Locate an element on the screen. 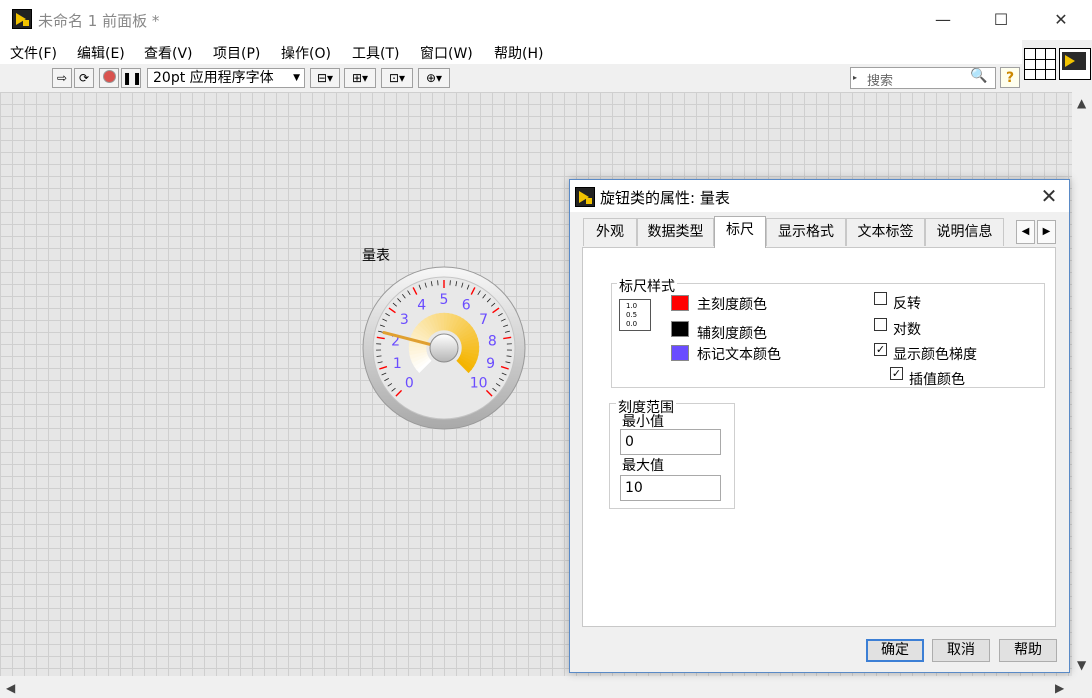 This screenshot has width=1092, height=698. search-placeholder: 搜索 is located at coordinates (880, 81).